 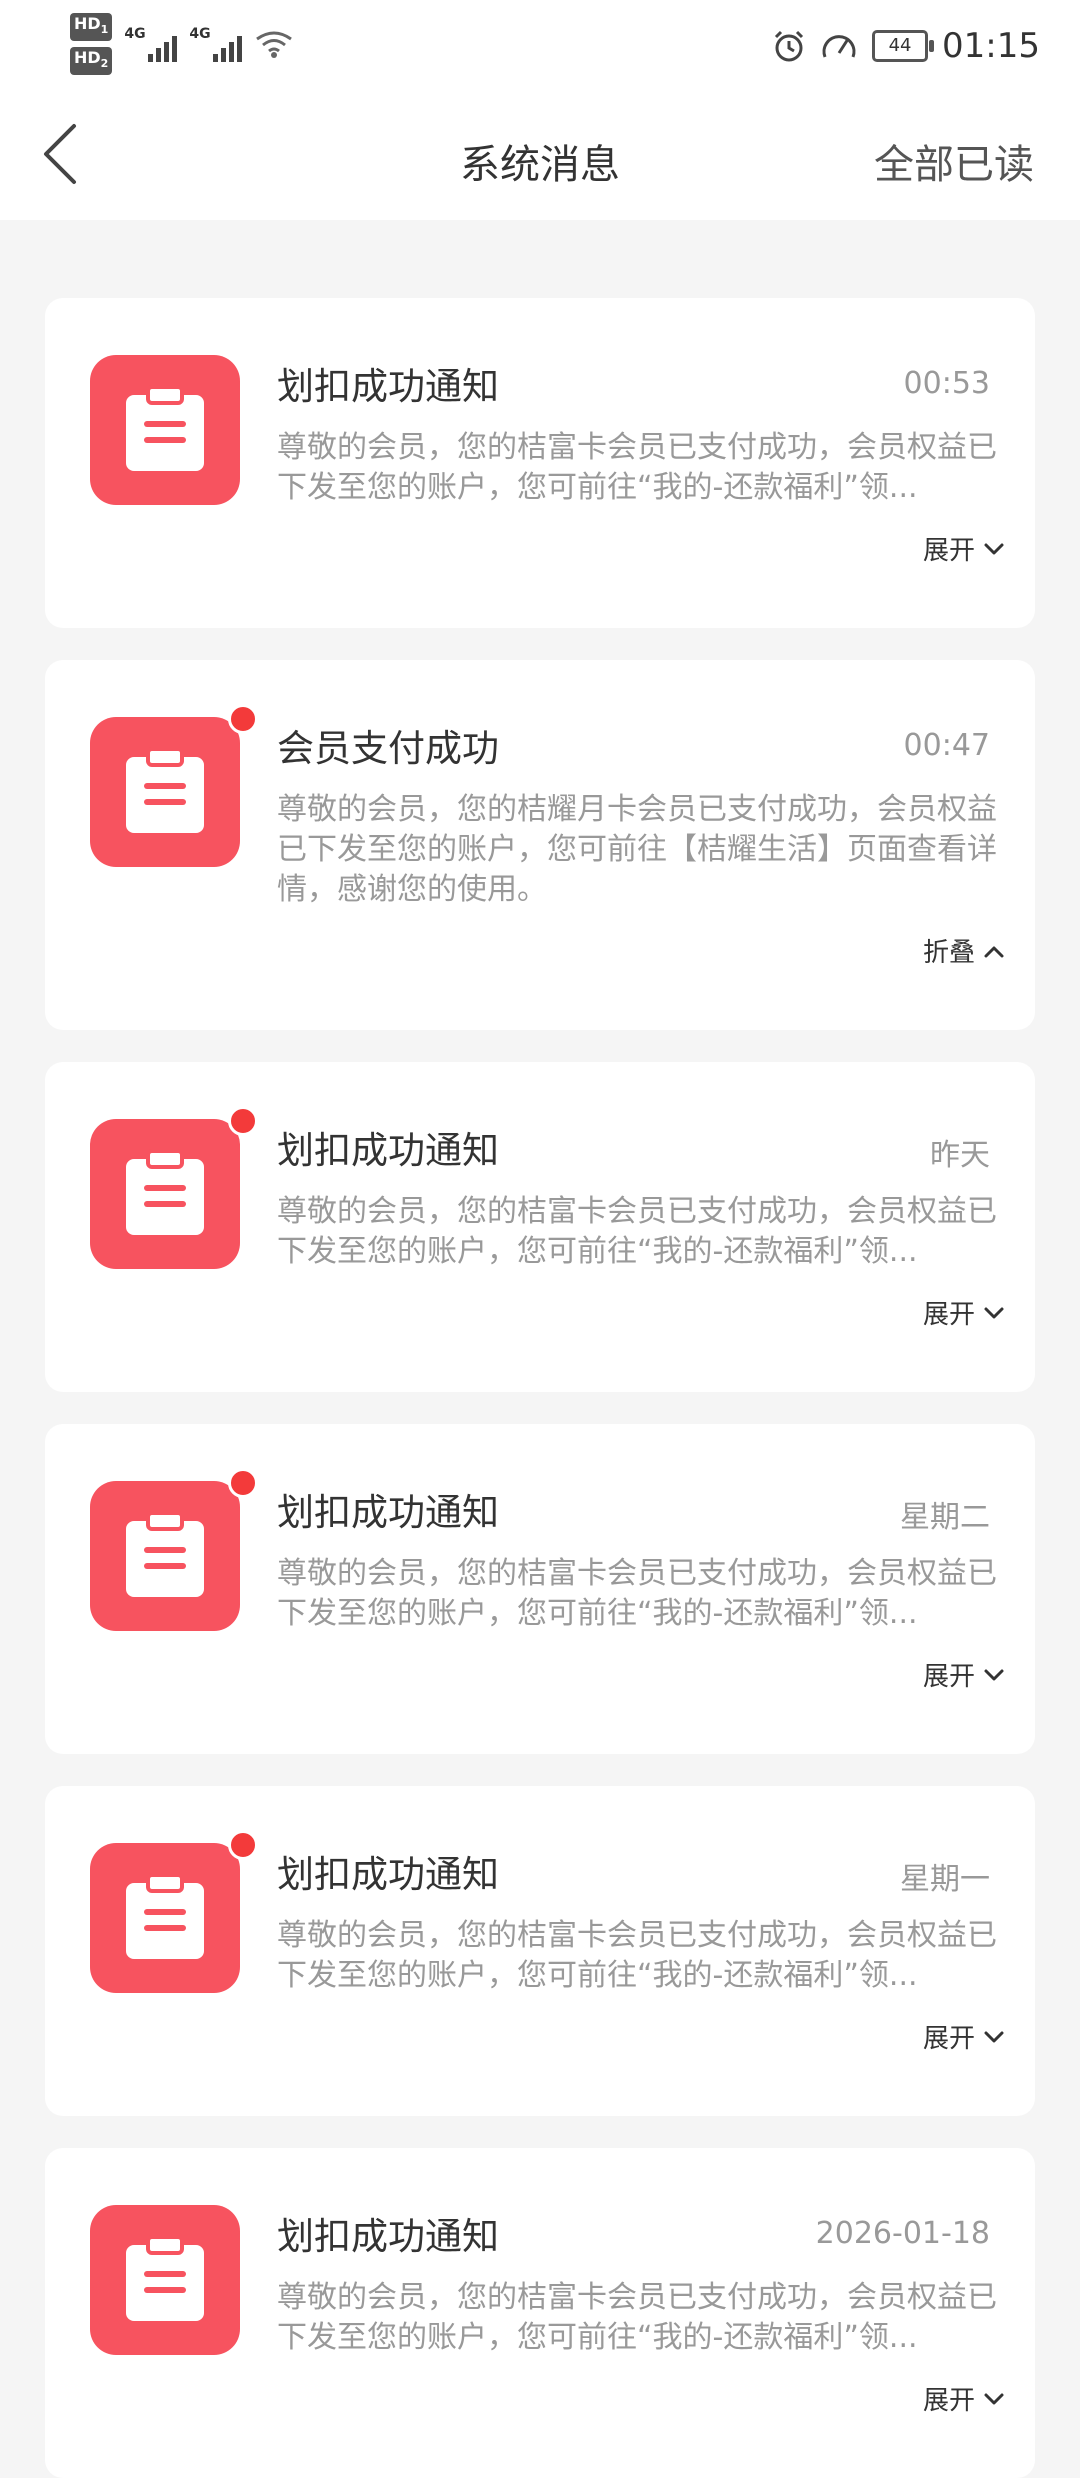 What do you see at coordinates (960, 1155) in the screenshot?
I see `message-time: 昨天` at bounding box center [960, 1155].